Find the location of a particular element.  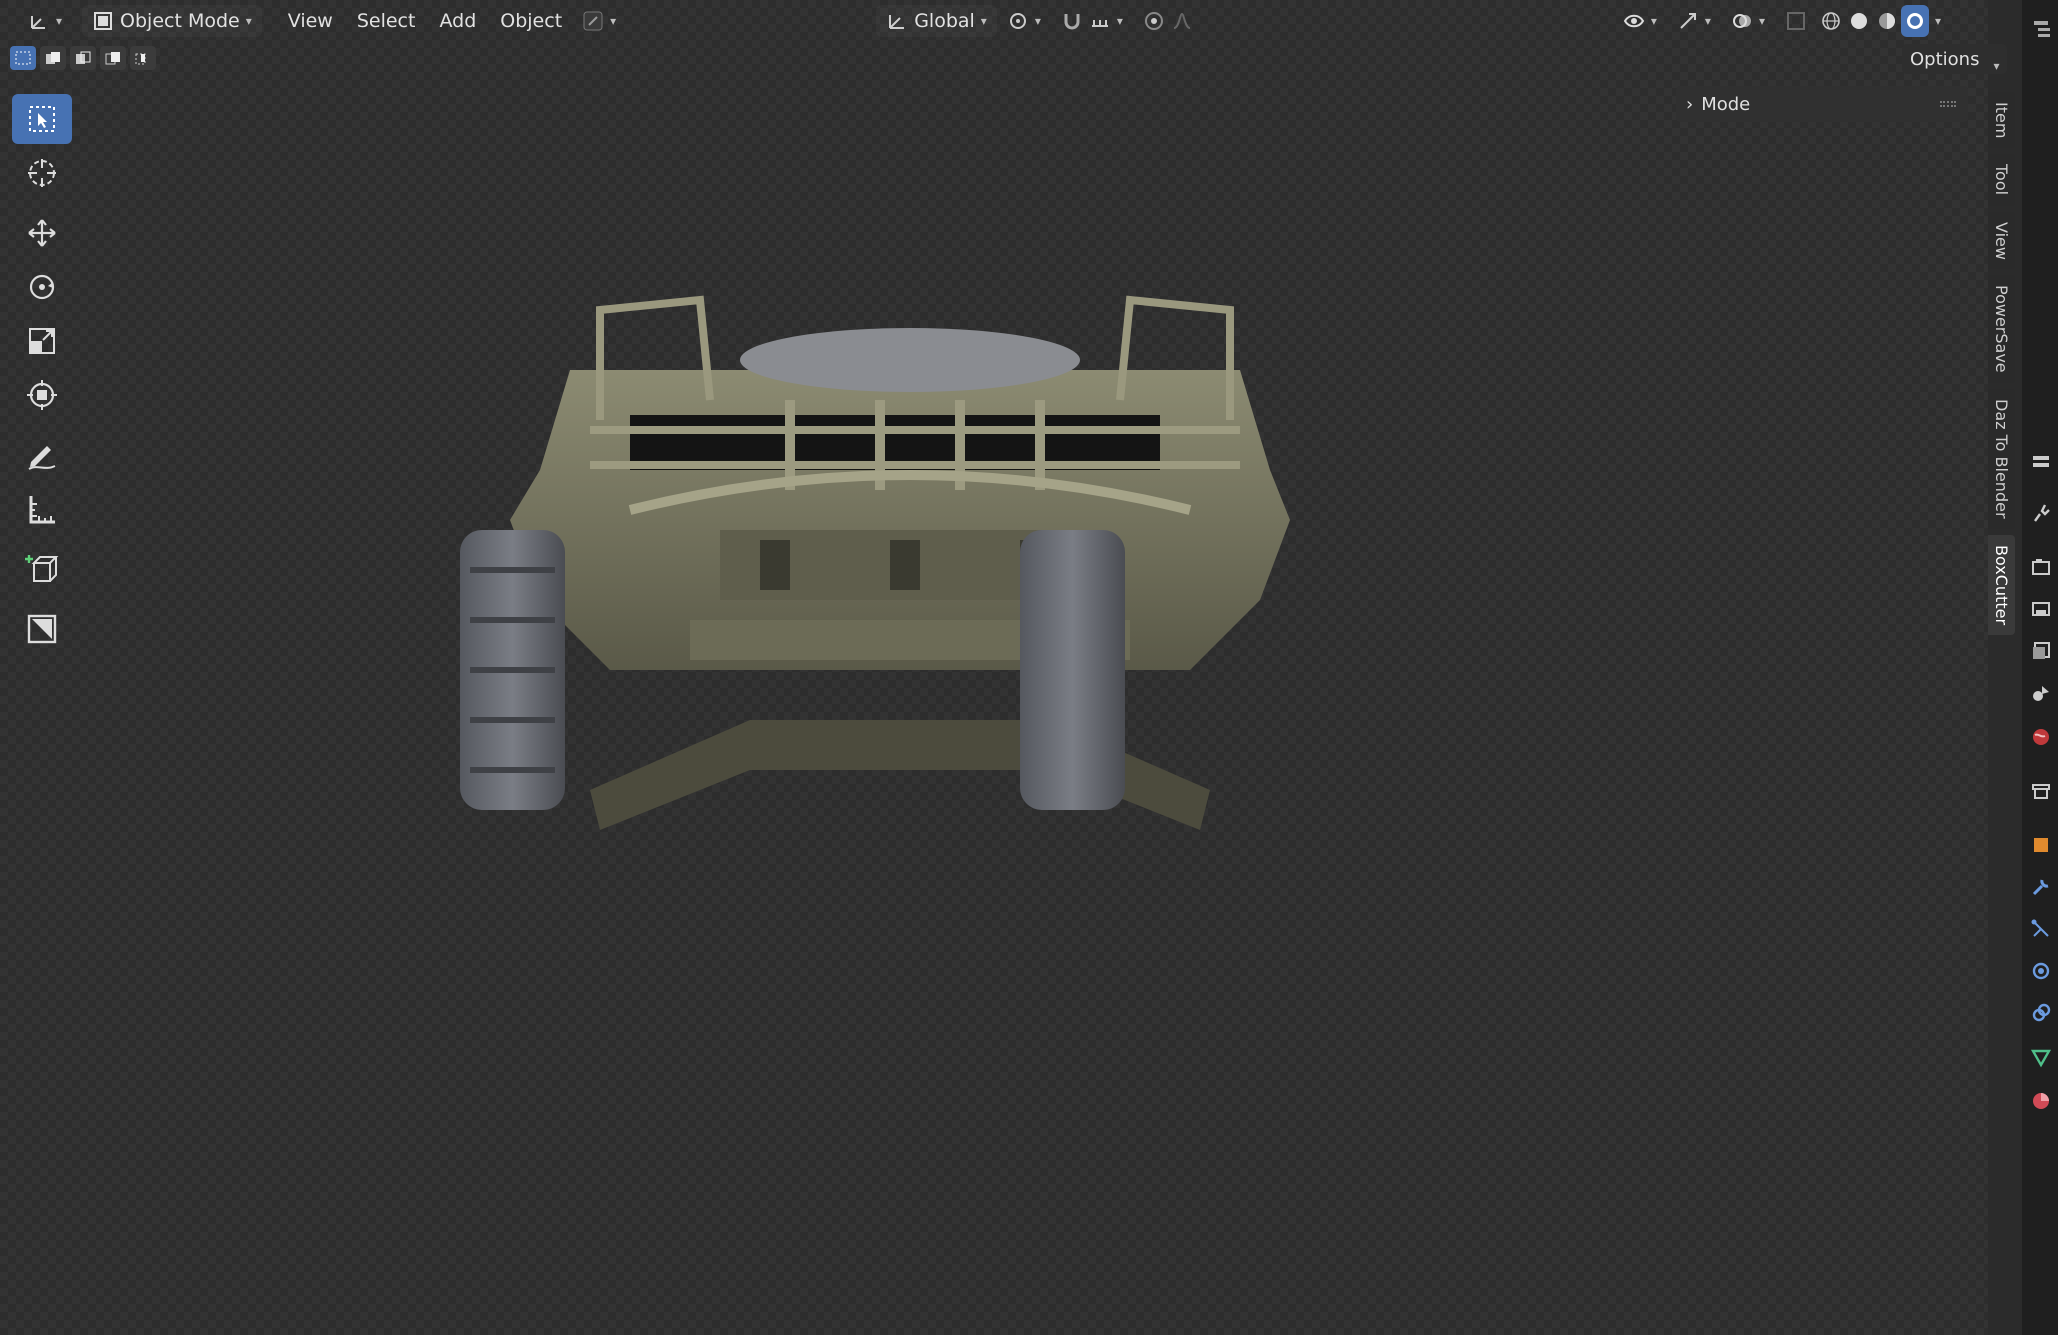

shading-pie-button: ▾ is located at coordinates (599, 21).